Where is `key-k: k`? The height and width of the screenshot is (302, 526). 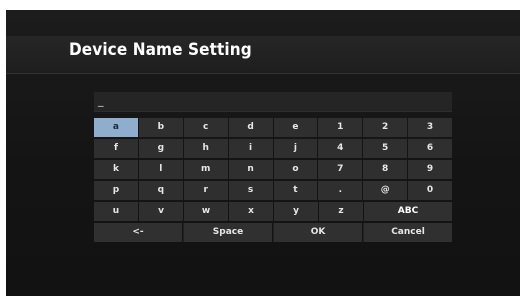
key-k: k is located at coordinates (116, 169).